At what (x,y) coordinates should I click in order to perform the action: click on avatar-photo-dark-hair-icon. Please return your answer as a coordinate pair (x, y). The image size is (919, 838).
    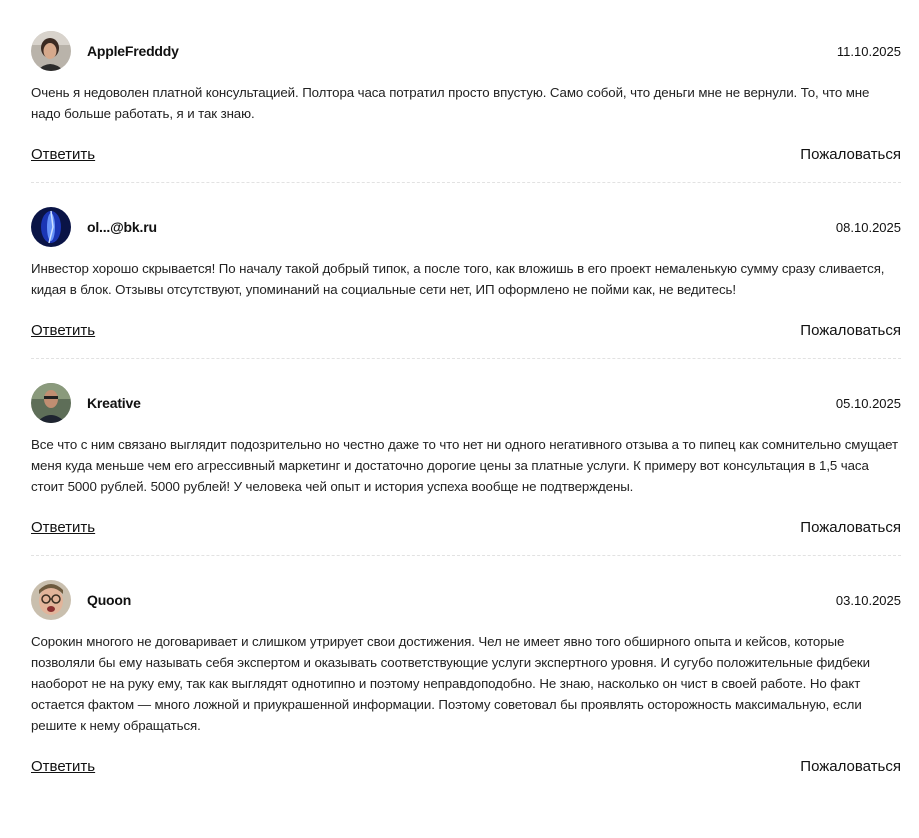
    Looking at the image, I should click on (51, 51).